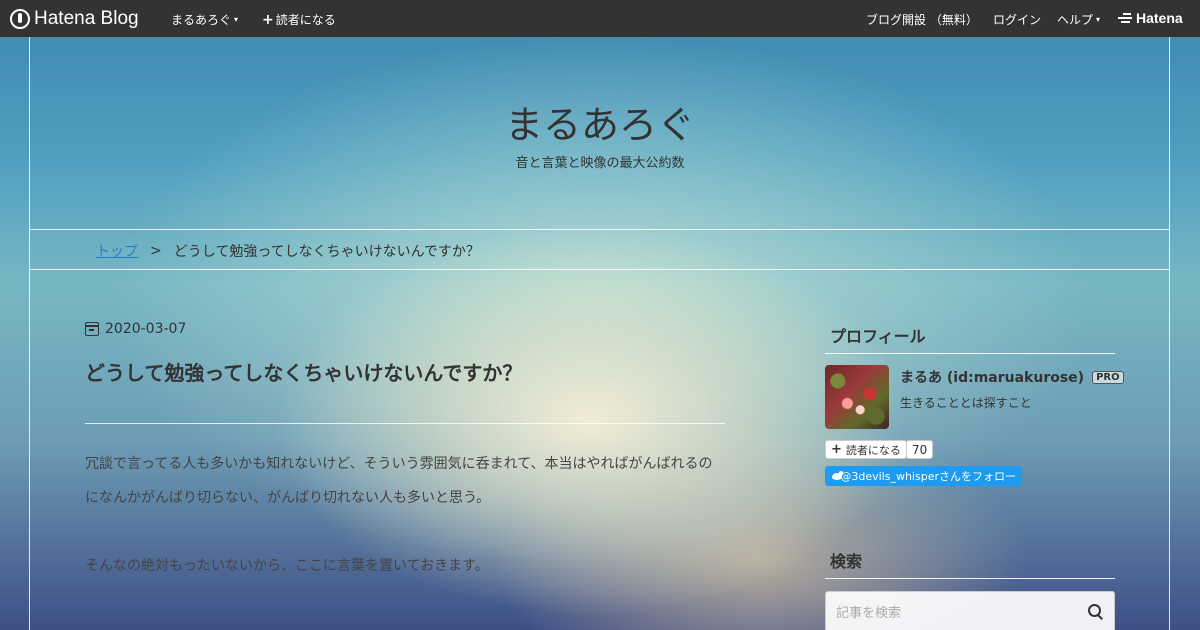 This screenshot has width=1200, height=630. I want to click on help-label: ヘルプ, so click(1075, 20).